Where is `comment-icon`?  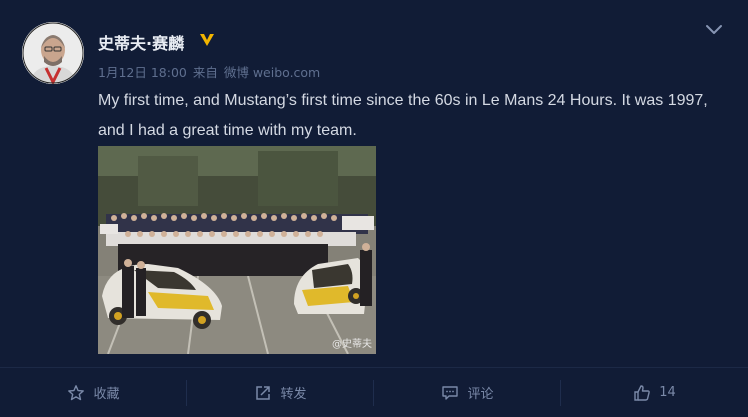
comment-icon is located at coordinates (450, 392).